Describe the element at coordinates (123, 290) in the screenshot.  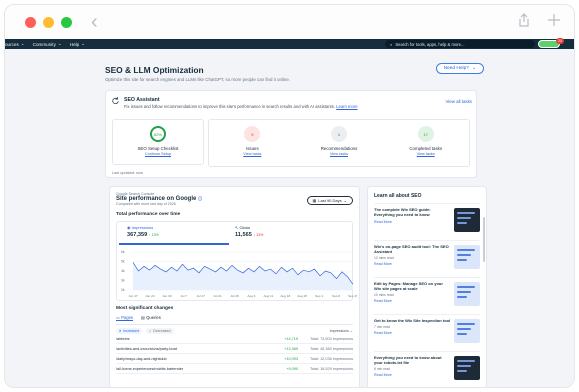
I see `y-tick-label: 2k` at that location.